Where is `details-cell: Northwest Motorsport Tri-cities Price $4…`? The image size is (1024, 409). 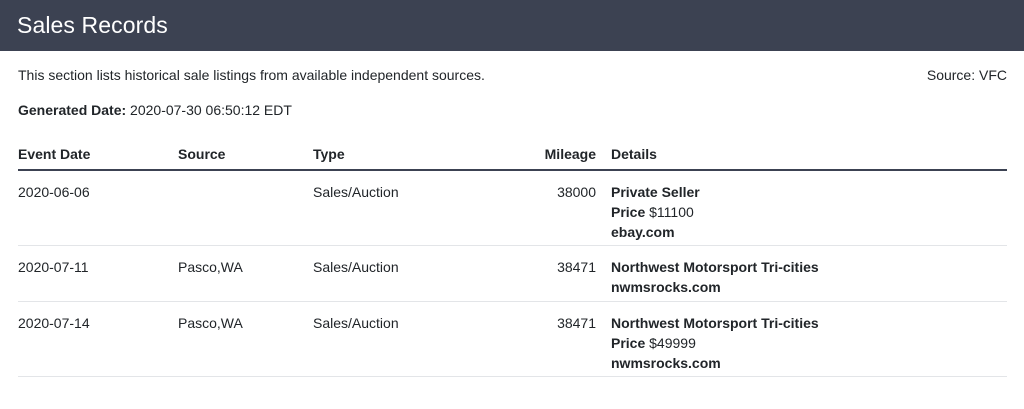 details-cell: Northwest Motorsport Tri-cities Price $4… is located at coordinates (715, 343).